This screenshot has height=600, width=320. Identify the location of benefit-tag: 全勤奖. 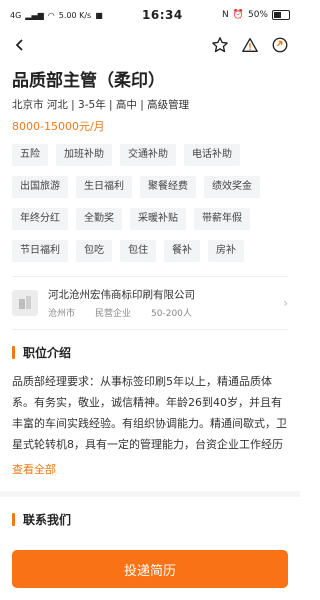
(99, 219).